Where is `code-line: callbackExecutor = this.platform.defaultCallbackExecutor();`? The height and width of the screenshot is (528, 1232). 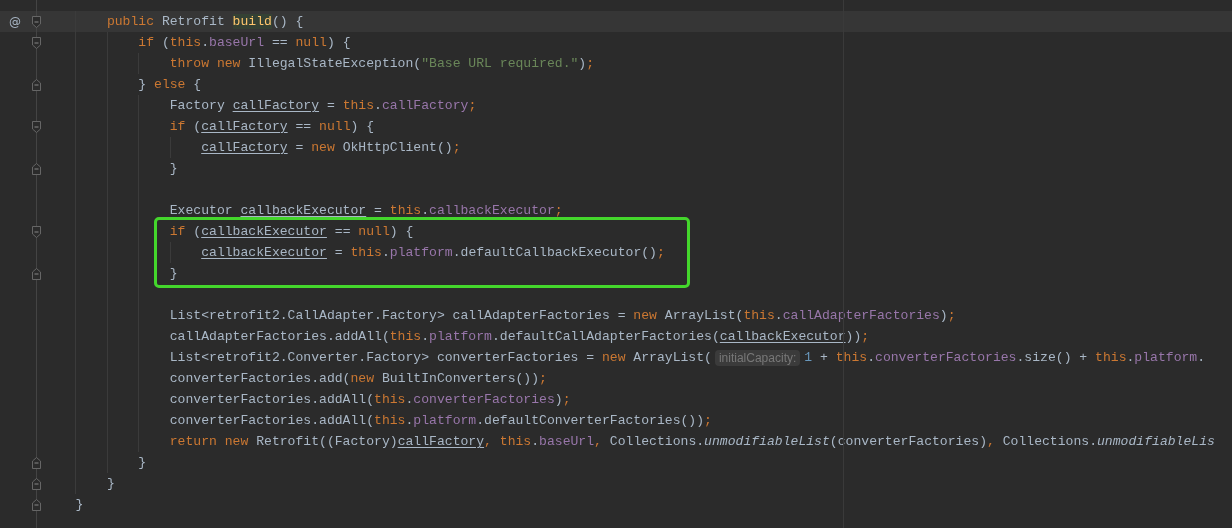
code-line: callbackExecutor = this.platform.defaultCallbackExecutor(); is located at coordinates (354, 252).